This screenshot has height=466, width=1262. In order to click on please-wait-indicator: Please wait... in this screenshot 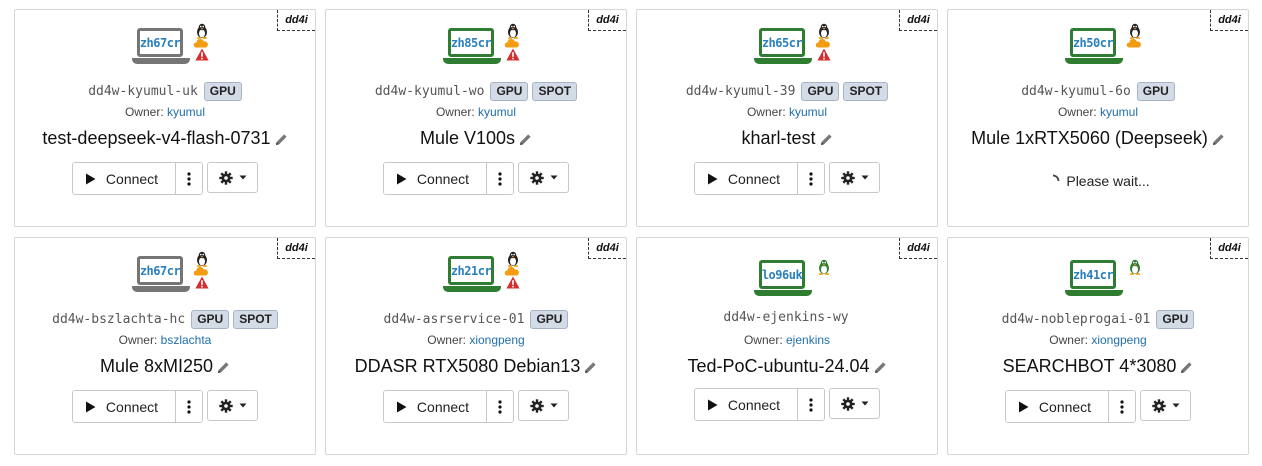, I will do `click(1098, 181)`.